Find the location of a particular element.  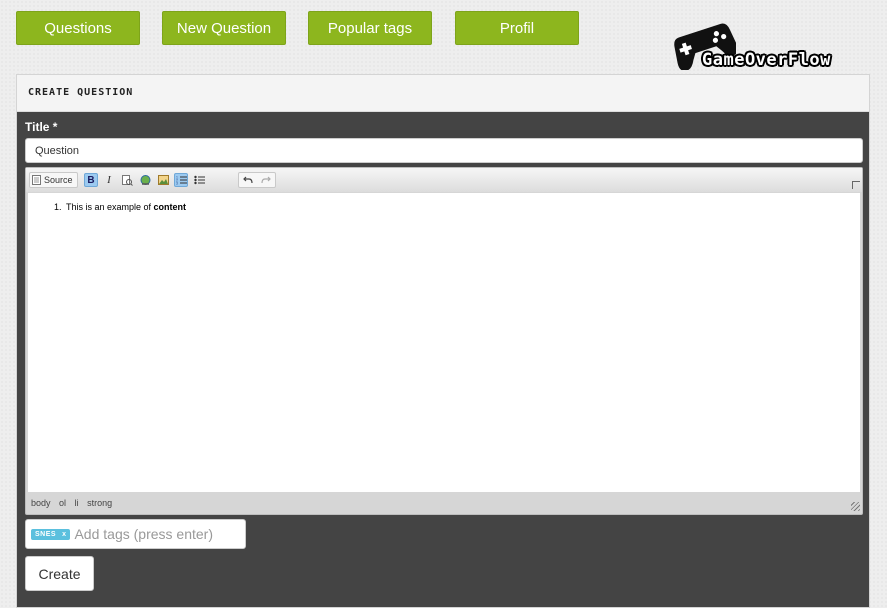

create-button: Create is located at coordinates (59, 573).